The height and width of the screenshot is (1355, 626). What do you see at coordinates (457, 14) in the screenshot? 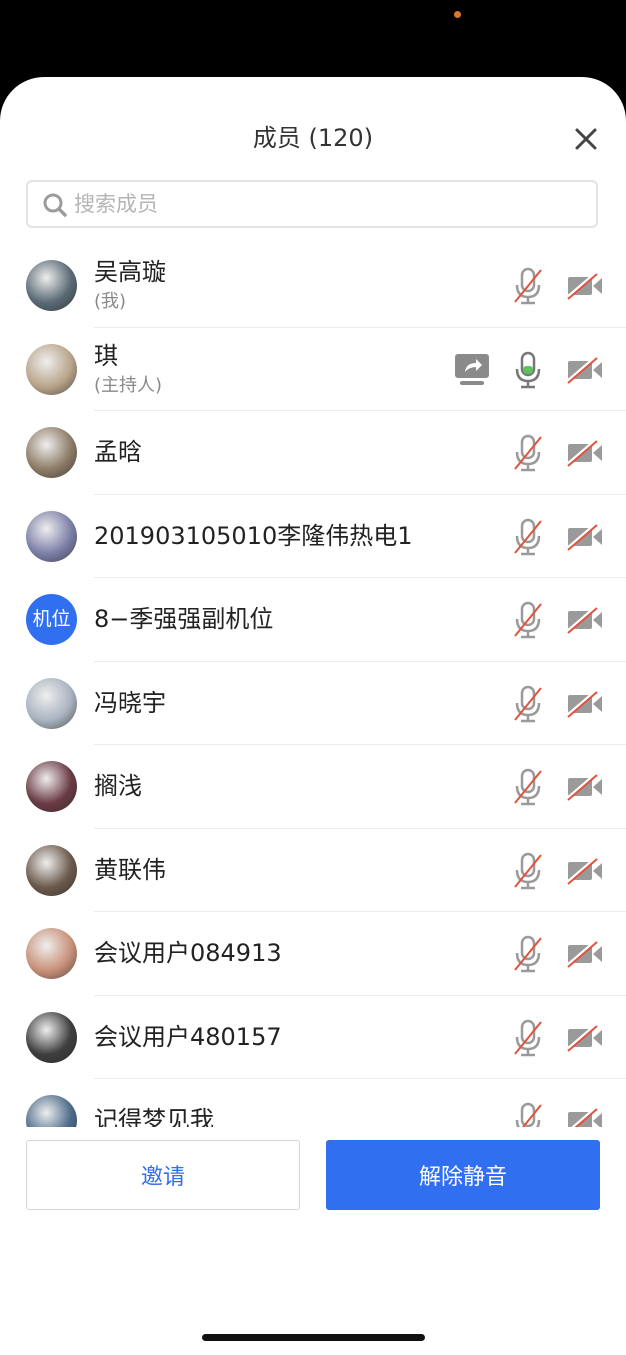
I see `camera-indicator-dot` at bounding box center [457, 14].